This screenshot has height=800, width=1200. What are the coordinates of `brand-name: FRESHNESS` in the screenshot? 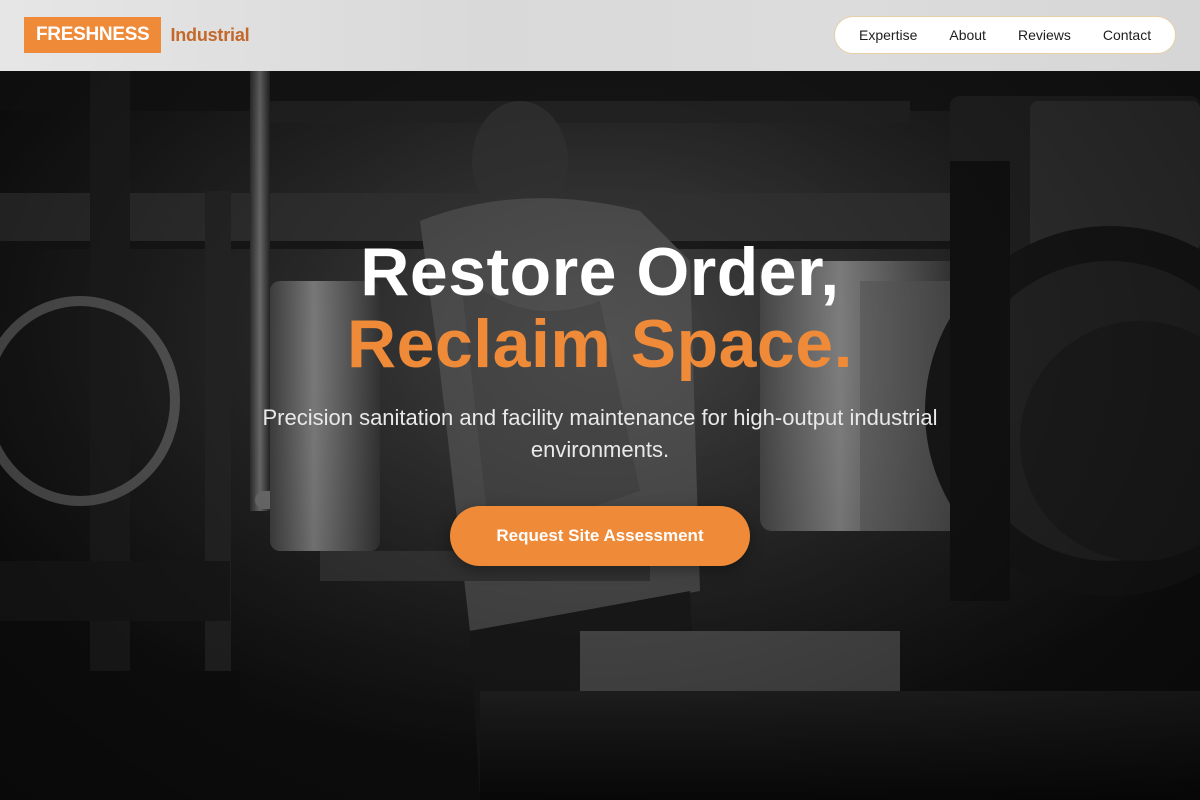 It's located at (93, 35).